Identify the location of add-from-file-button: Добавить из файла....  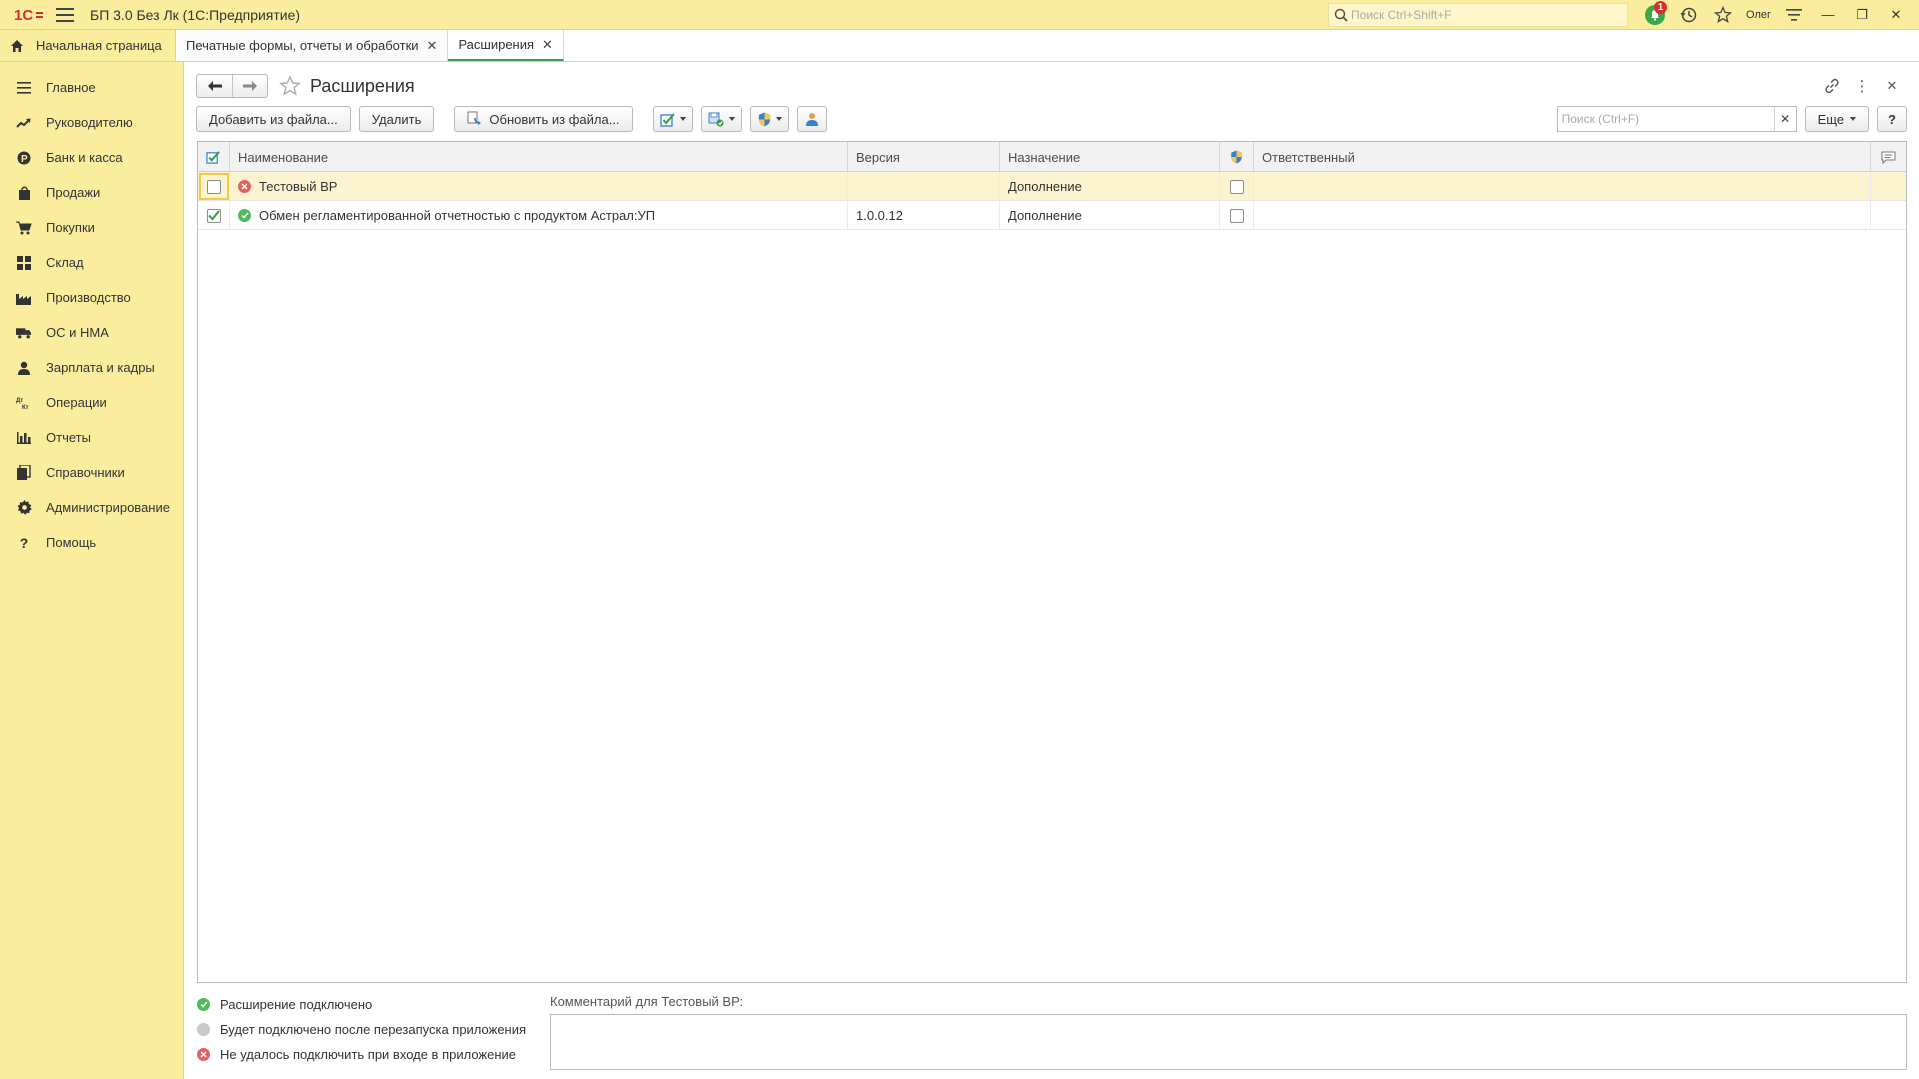
(273, 119).